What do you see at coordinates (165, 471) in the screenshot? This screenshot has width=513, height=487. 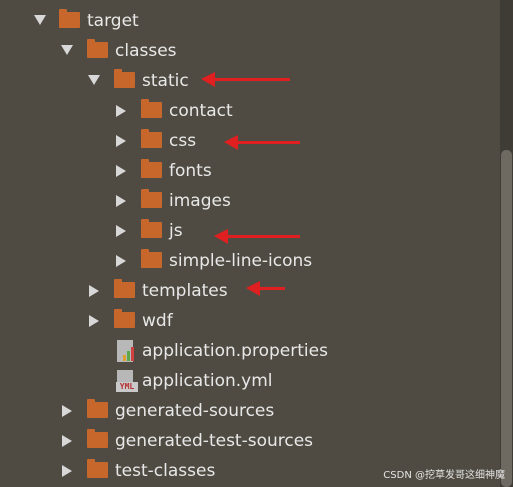 I see `tree-item-label: test-classes` at bounding box center [165, 471].